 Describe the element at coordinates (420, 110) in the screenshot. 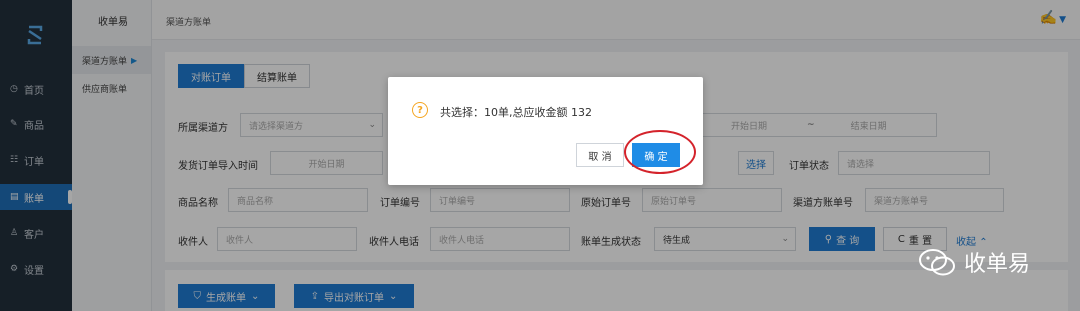

I see `question-icon: ?` at that location.